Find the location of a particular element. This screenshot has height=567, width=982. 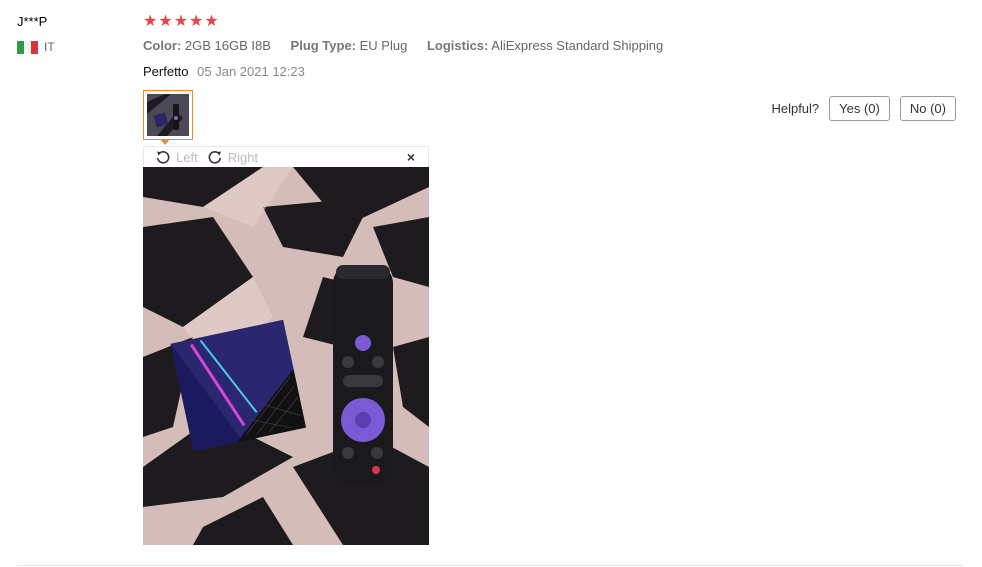

reviewer-country: IT is located at coordinates (36, 47).